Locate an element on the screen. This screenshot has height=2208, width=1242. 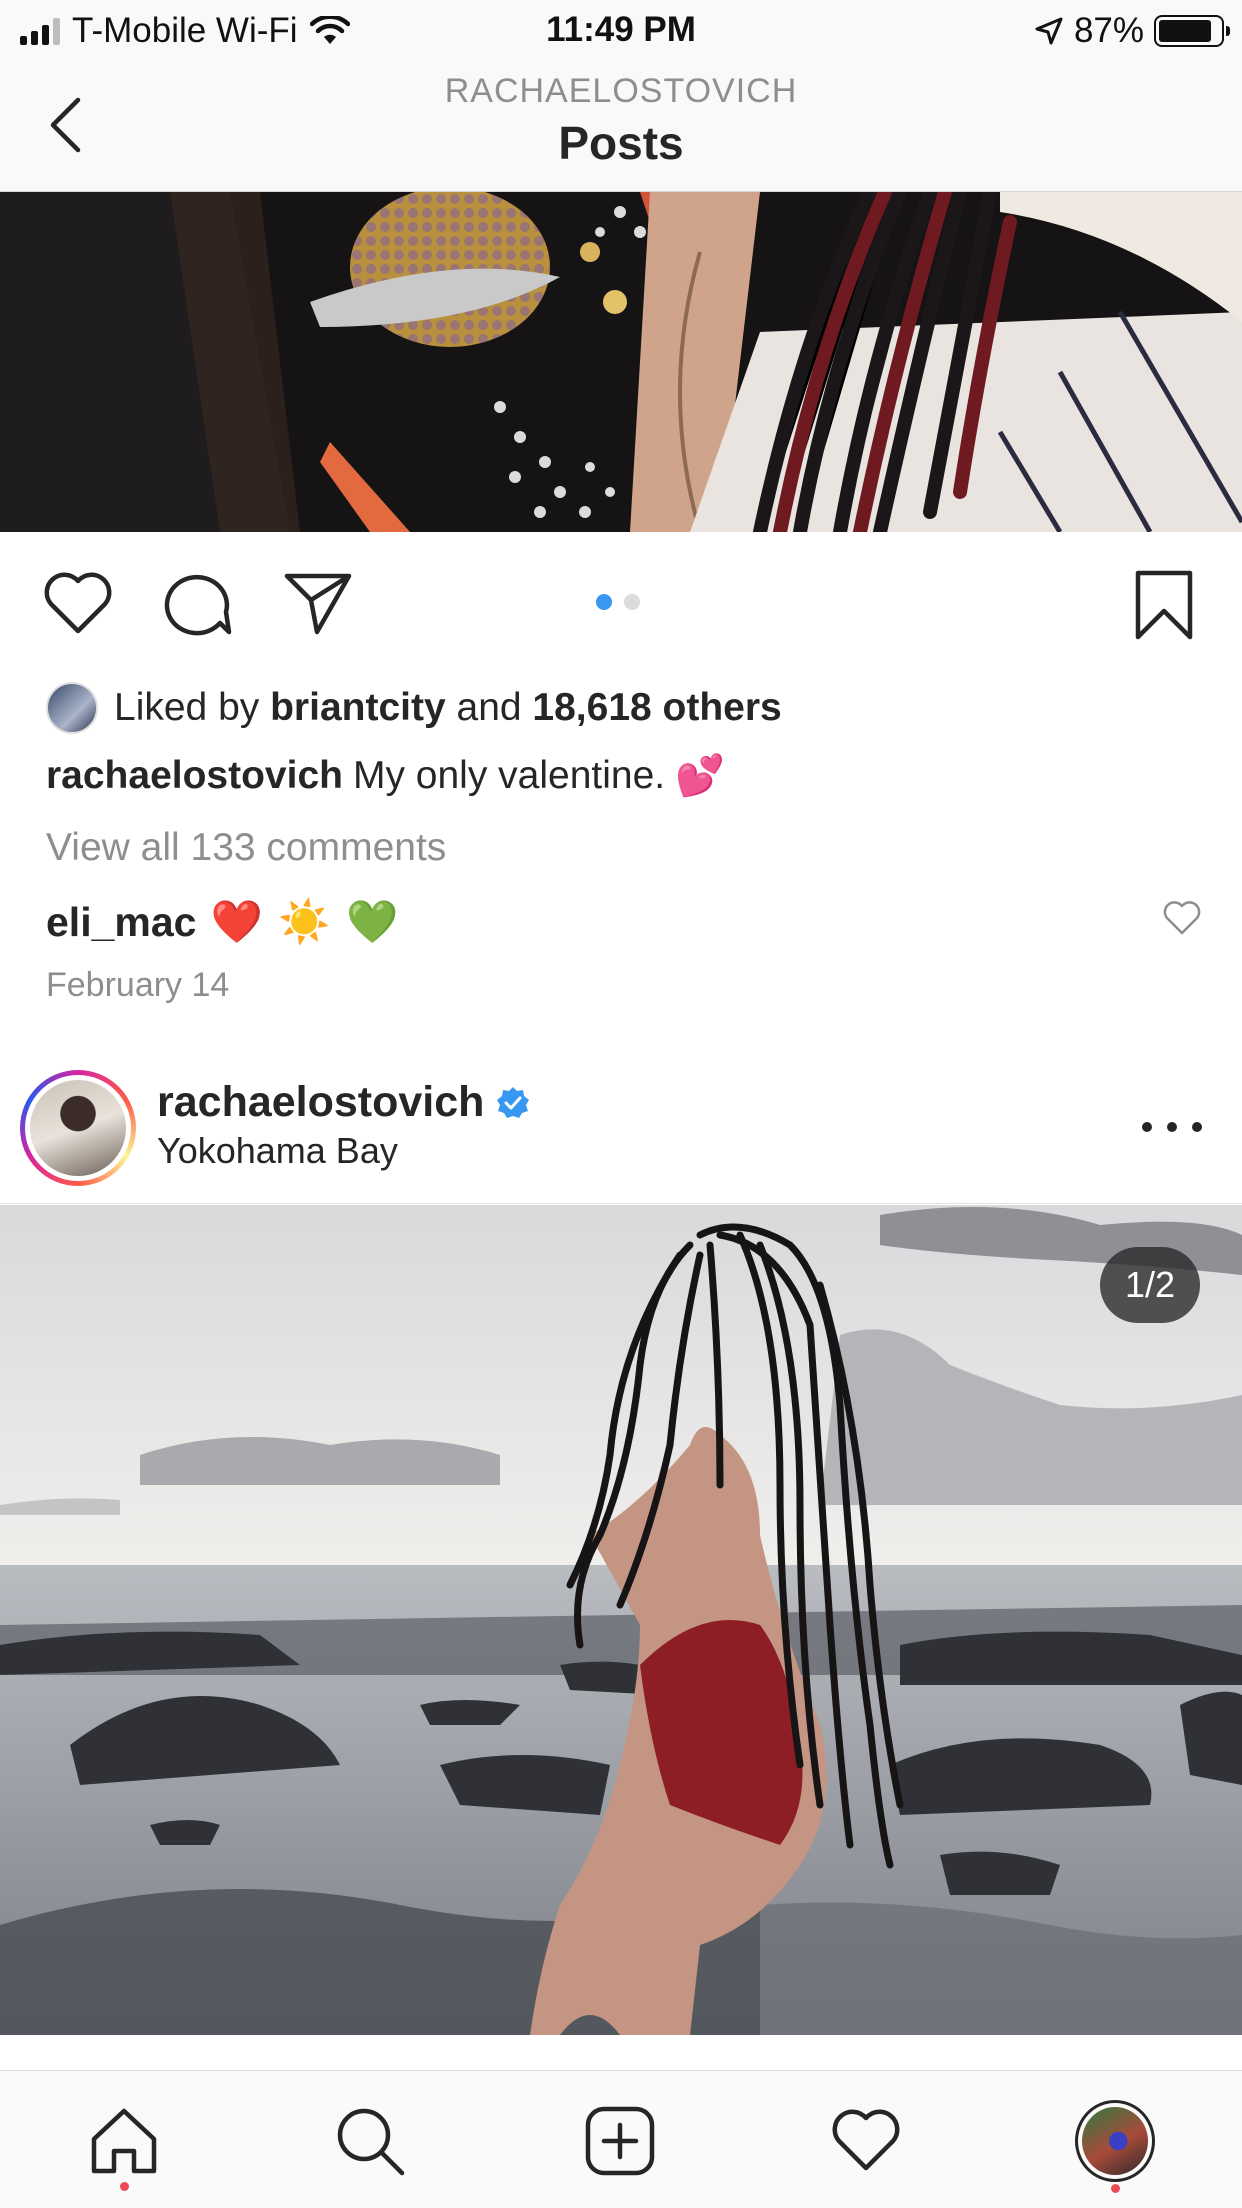
tab-new-post is located at coordinates (620, 2141).